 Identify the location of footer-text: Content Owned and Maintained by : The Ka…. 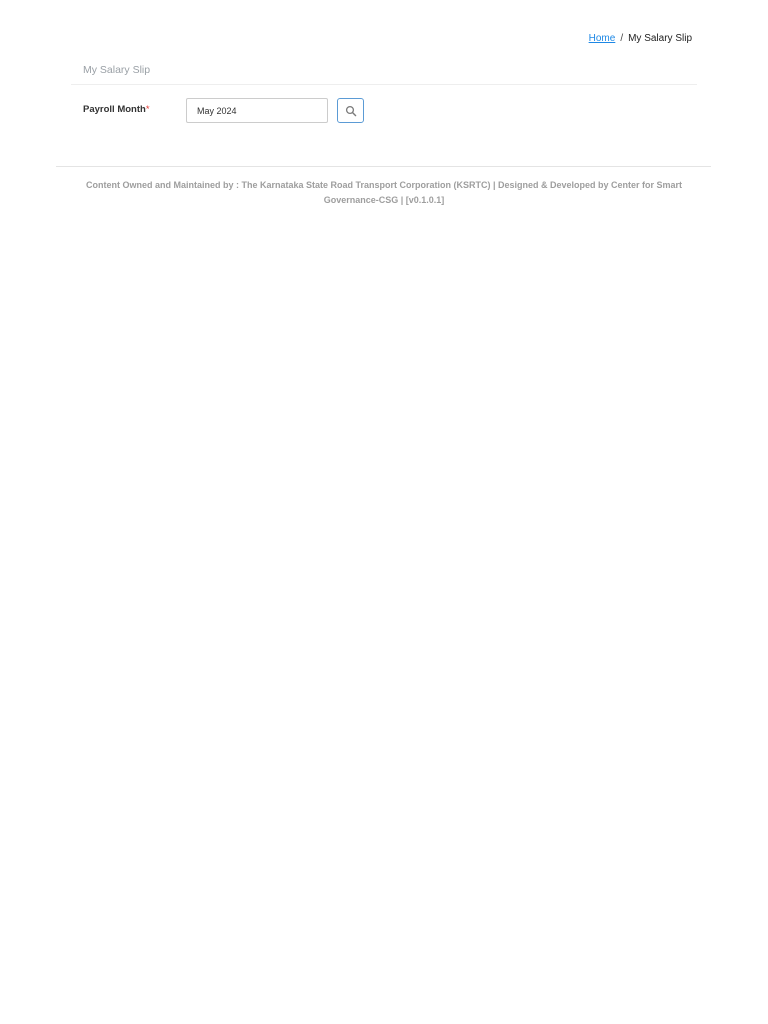
(384, 192).